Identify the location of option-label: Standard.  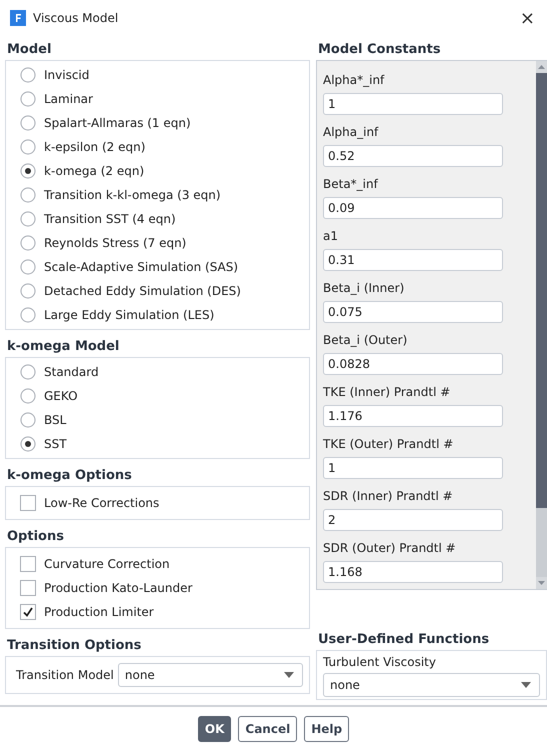
(71, 372).